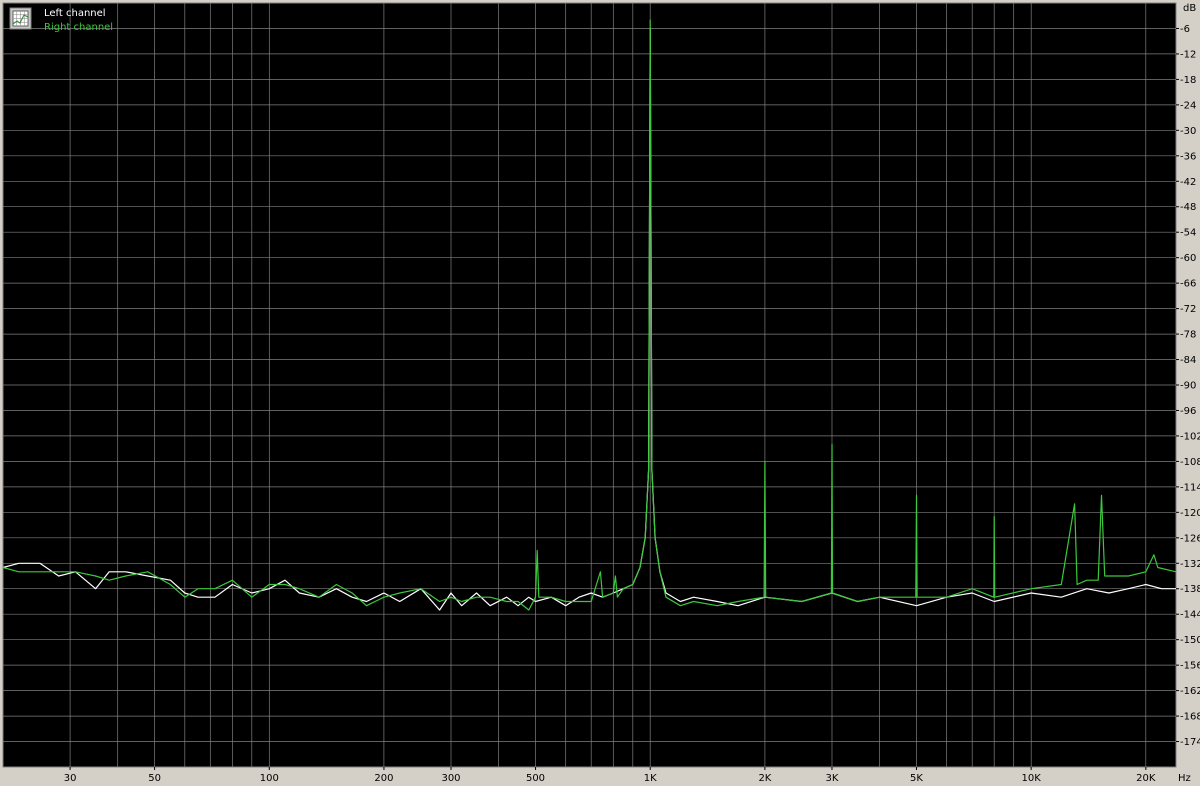  What do you see at coordinates (1188, 131) in the screenshot?
I see `y-tick-label: -30` at bounding box center [1188, 131].